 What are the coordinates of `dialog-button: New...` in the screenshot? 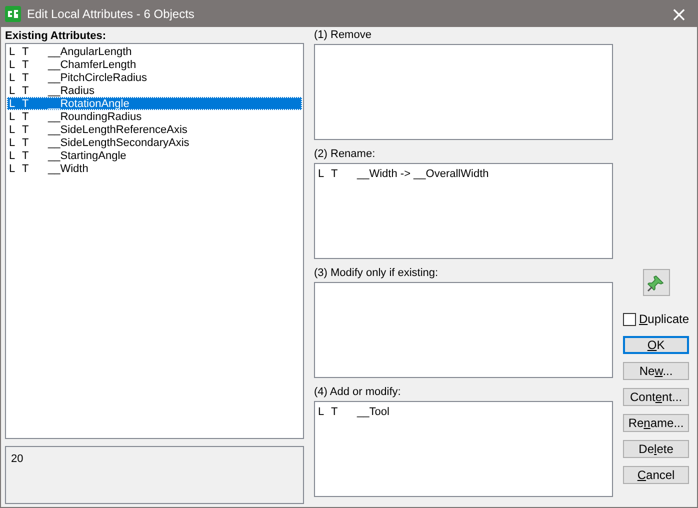 It's located at (656, 371).